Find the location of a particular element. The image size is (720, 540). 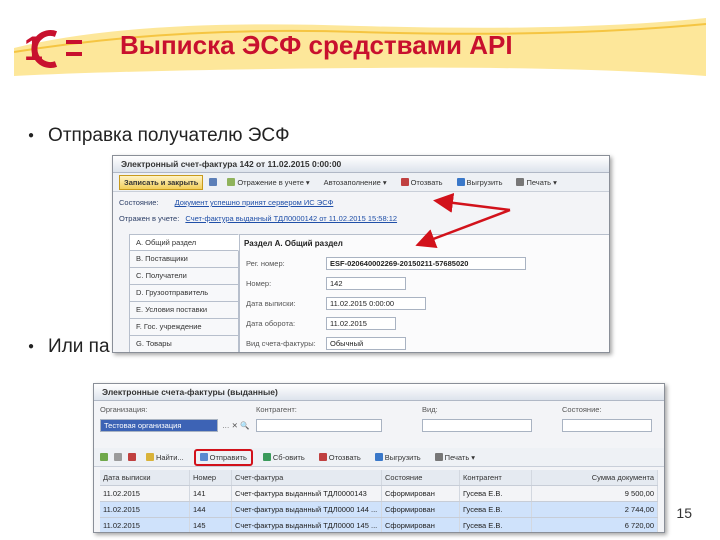

reg-number-field: ESF-020640002269-20150211-57685020 is located at coordinates (426, 263).